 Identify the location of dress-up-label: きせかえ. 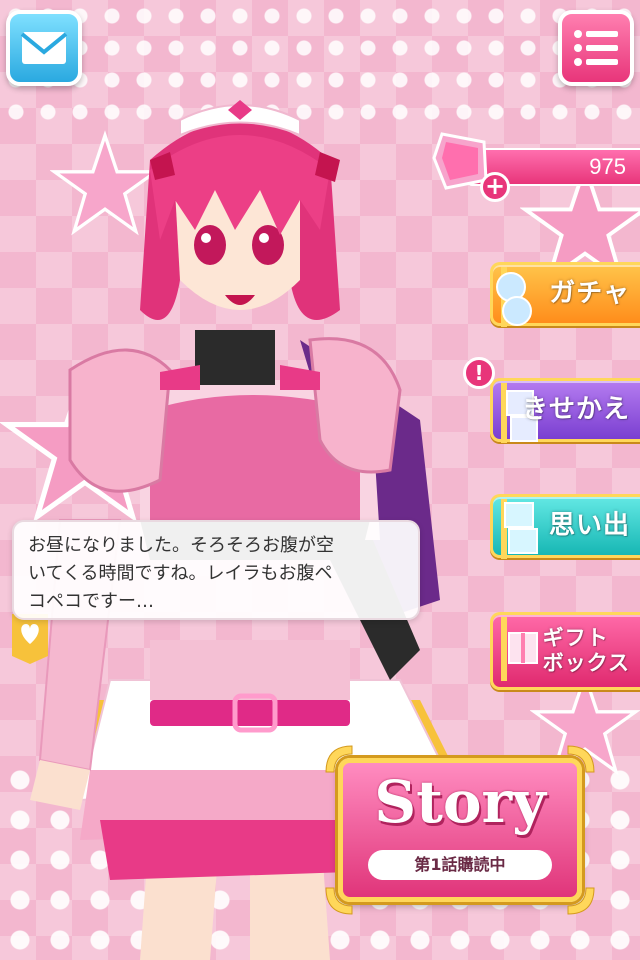
(575, 409).